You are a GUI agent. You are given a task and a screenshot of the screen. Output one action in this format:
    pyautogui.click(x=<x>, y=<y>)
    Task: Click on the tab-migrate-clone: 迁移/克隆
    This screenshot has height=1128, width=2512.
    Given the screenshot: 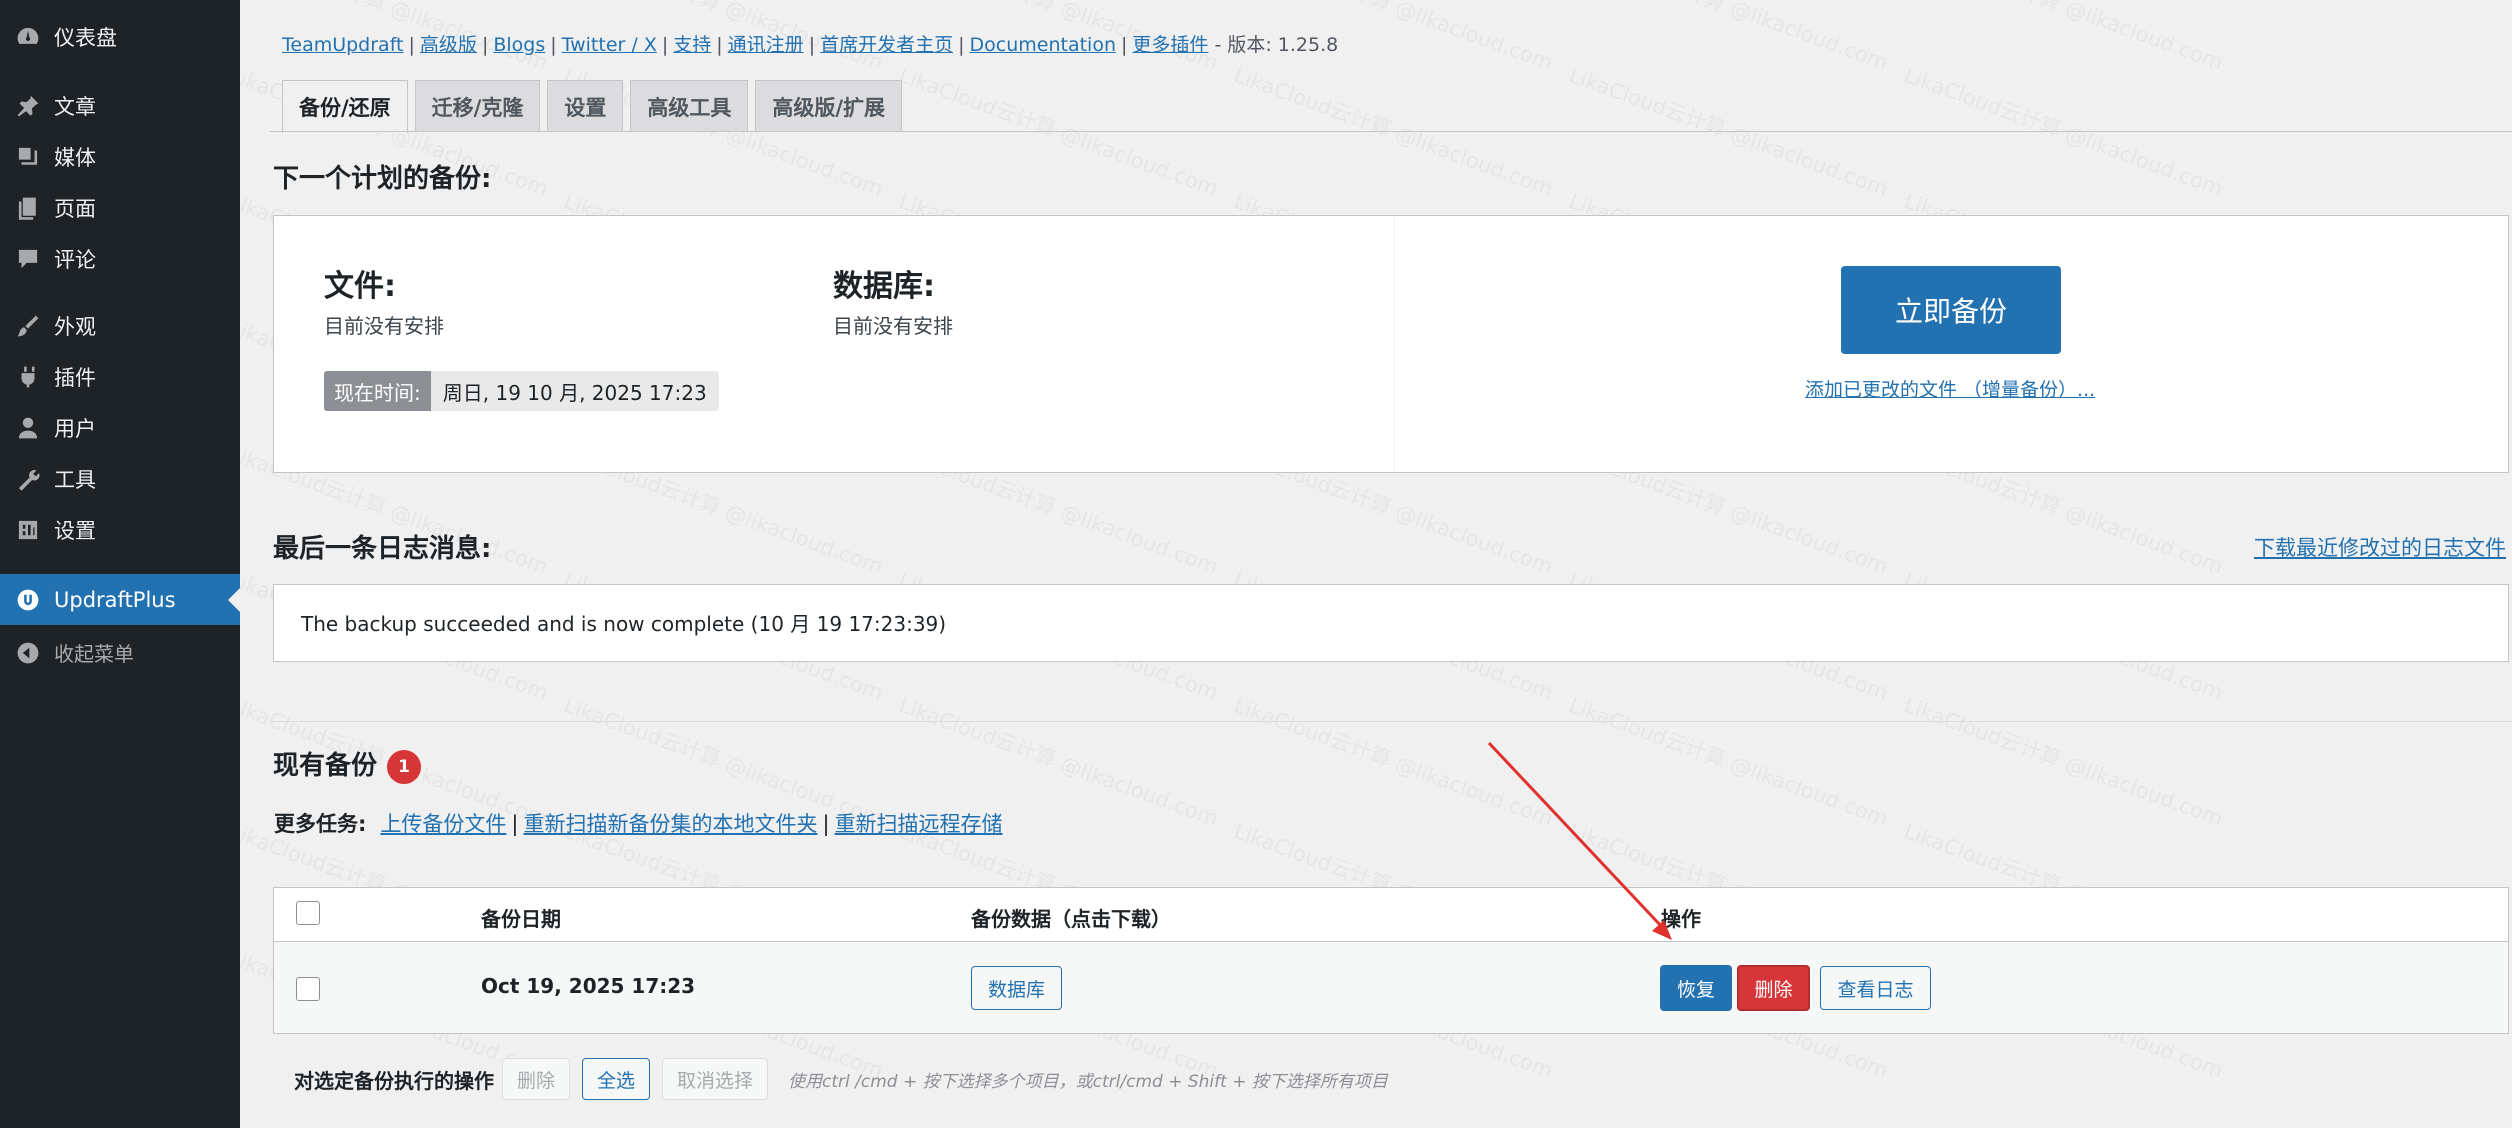 What is the action you would take?
    pyautogui.click(x=477, y=106)
    